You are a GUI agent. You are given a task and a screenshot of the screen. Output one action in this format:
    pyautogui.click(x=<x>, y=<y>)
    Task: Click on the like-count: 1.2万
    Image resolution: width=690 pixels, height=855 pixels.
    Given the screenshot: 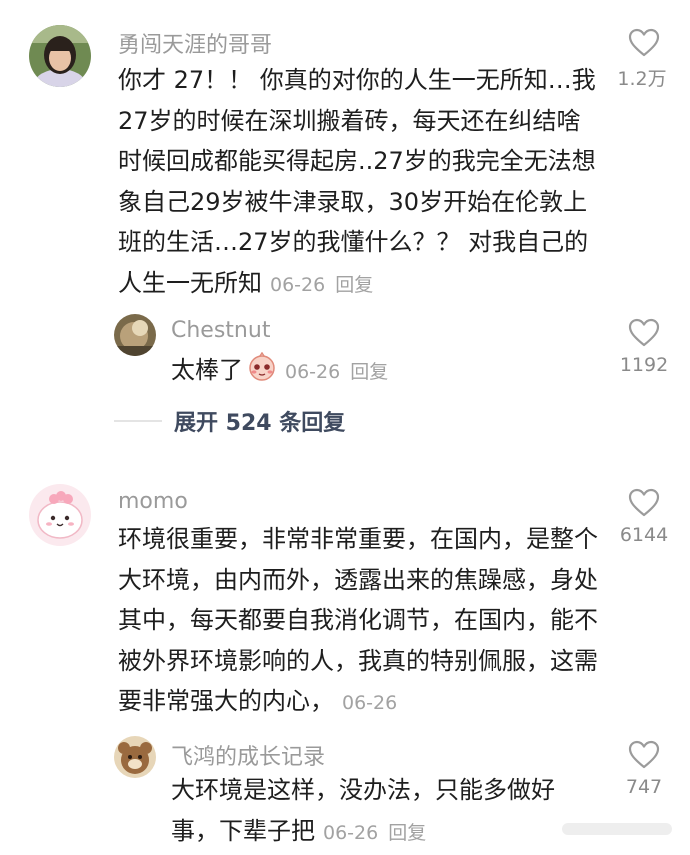 What is the action you would take?
    pyautogui.click(x=642, y=79)
    